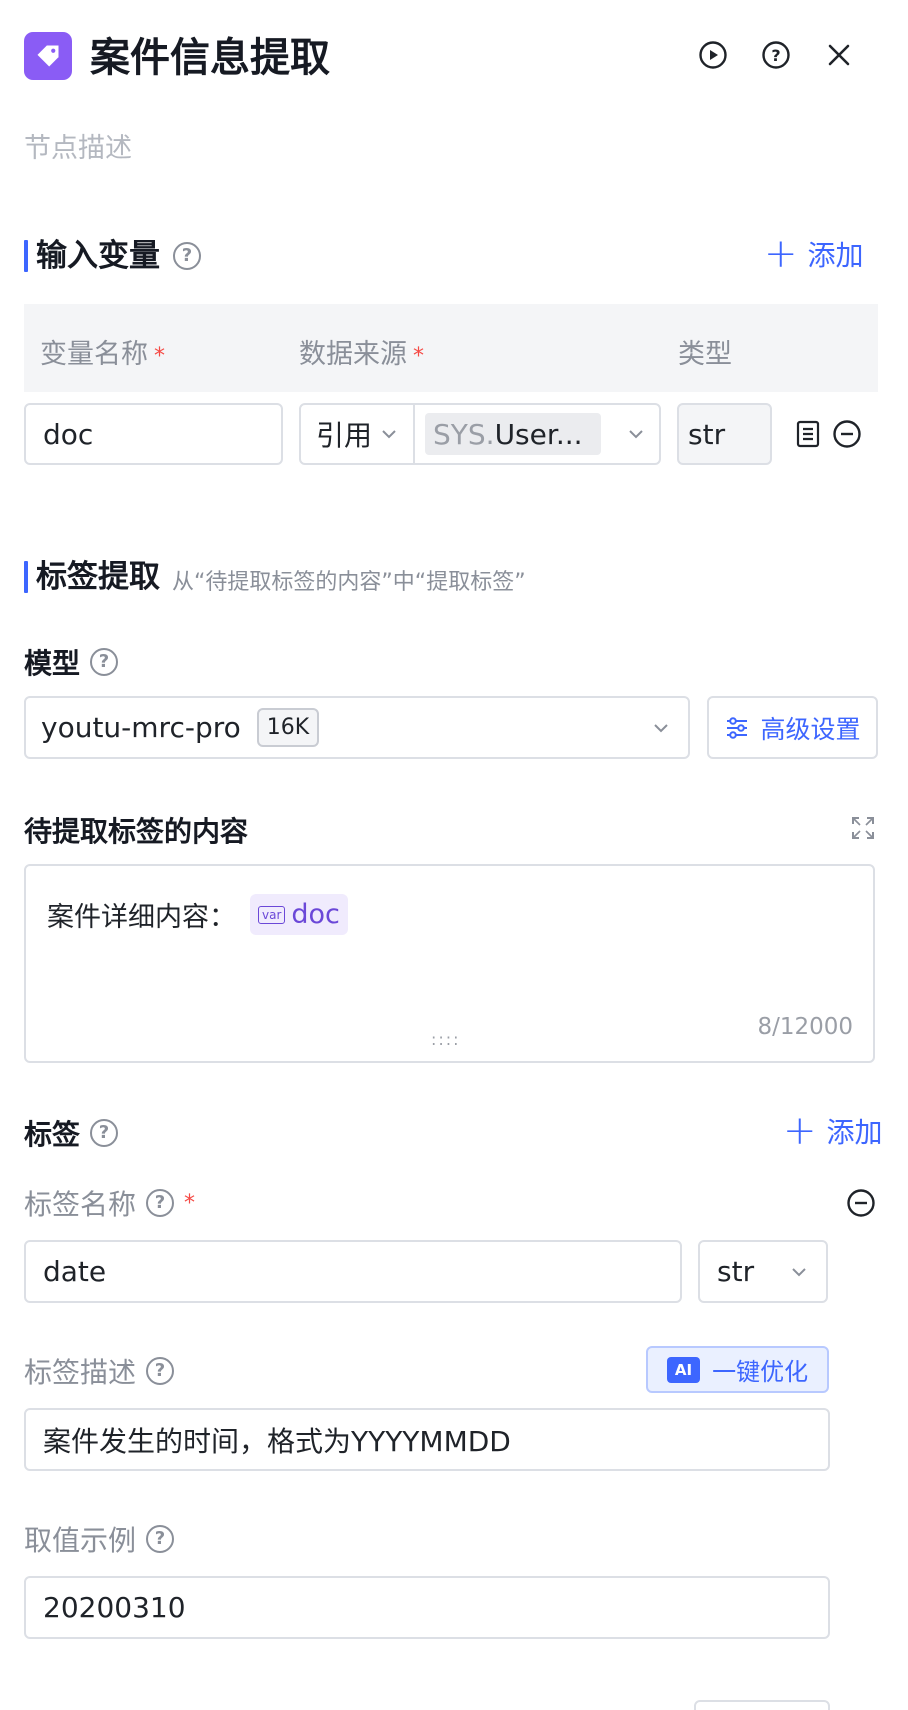 The image size is (908, 1710). I want to click on add-input-var-label: 添加, so click(835, 255).